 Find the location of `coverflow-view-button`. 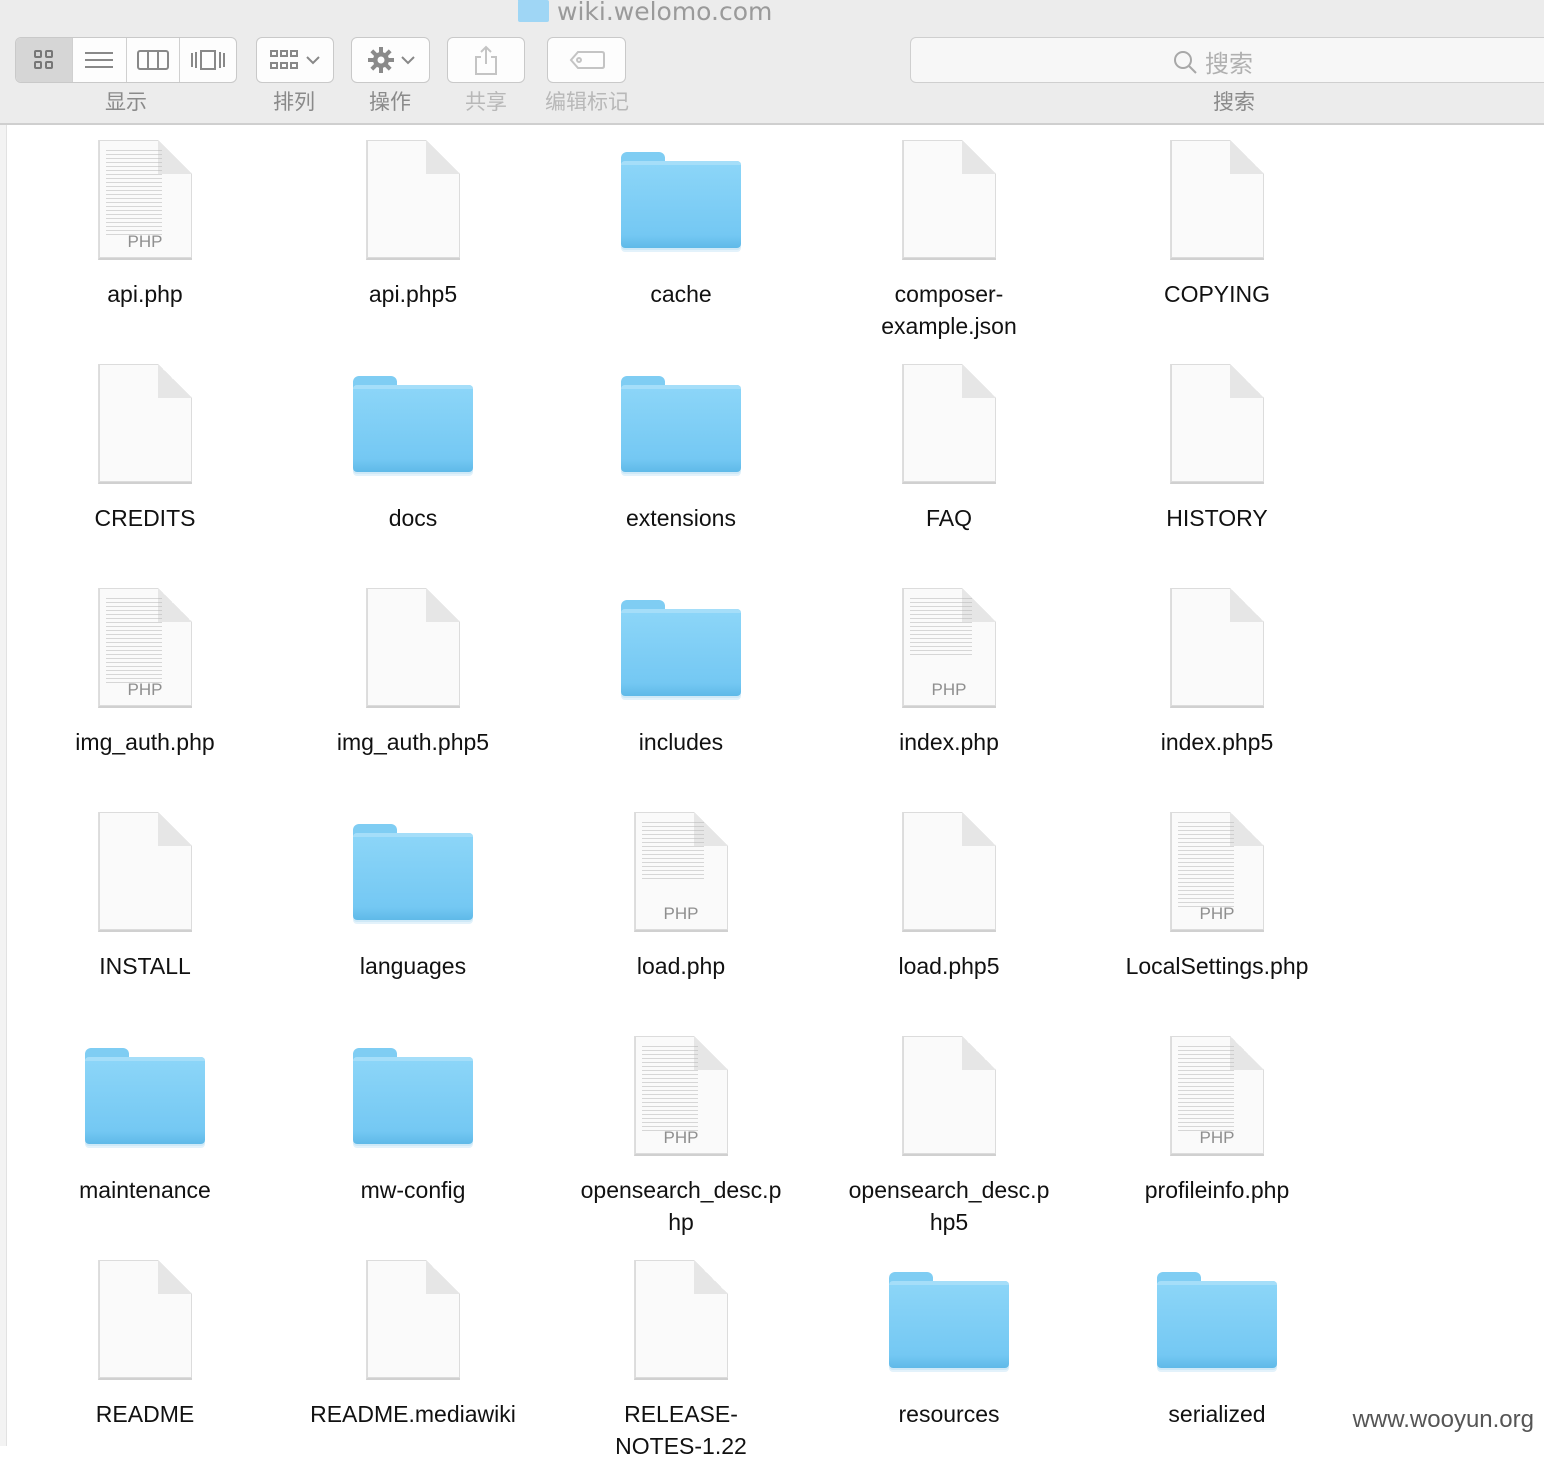

coverflow-view-button is located at coordinates (208, 60).